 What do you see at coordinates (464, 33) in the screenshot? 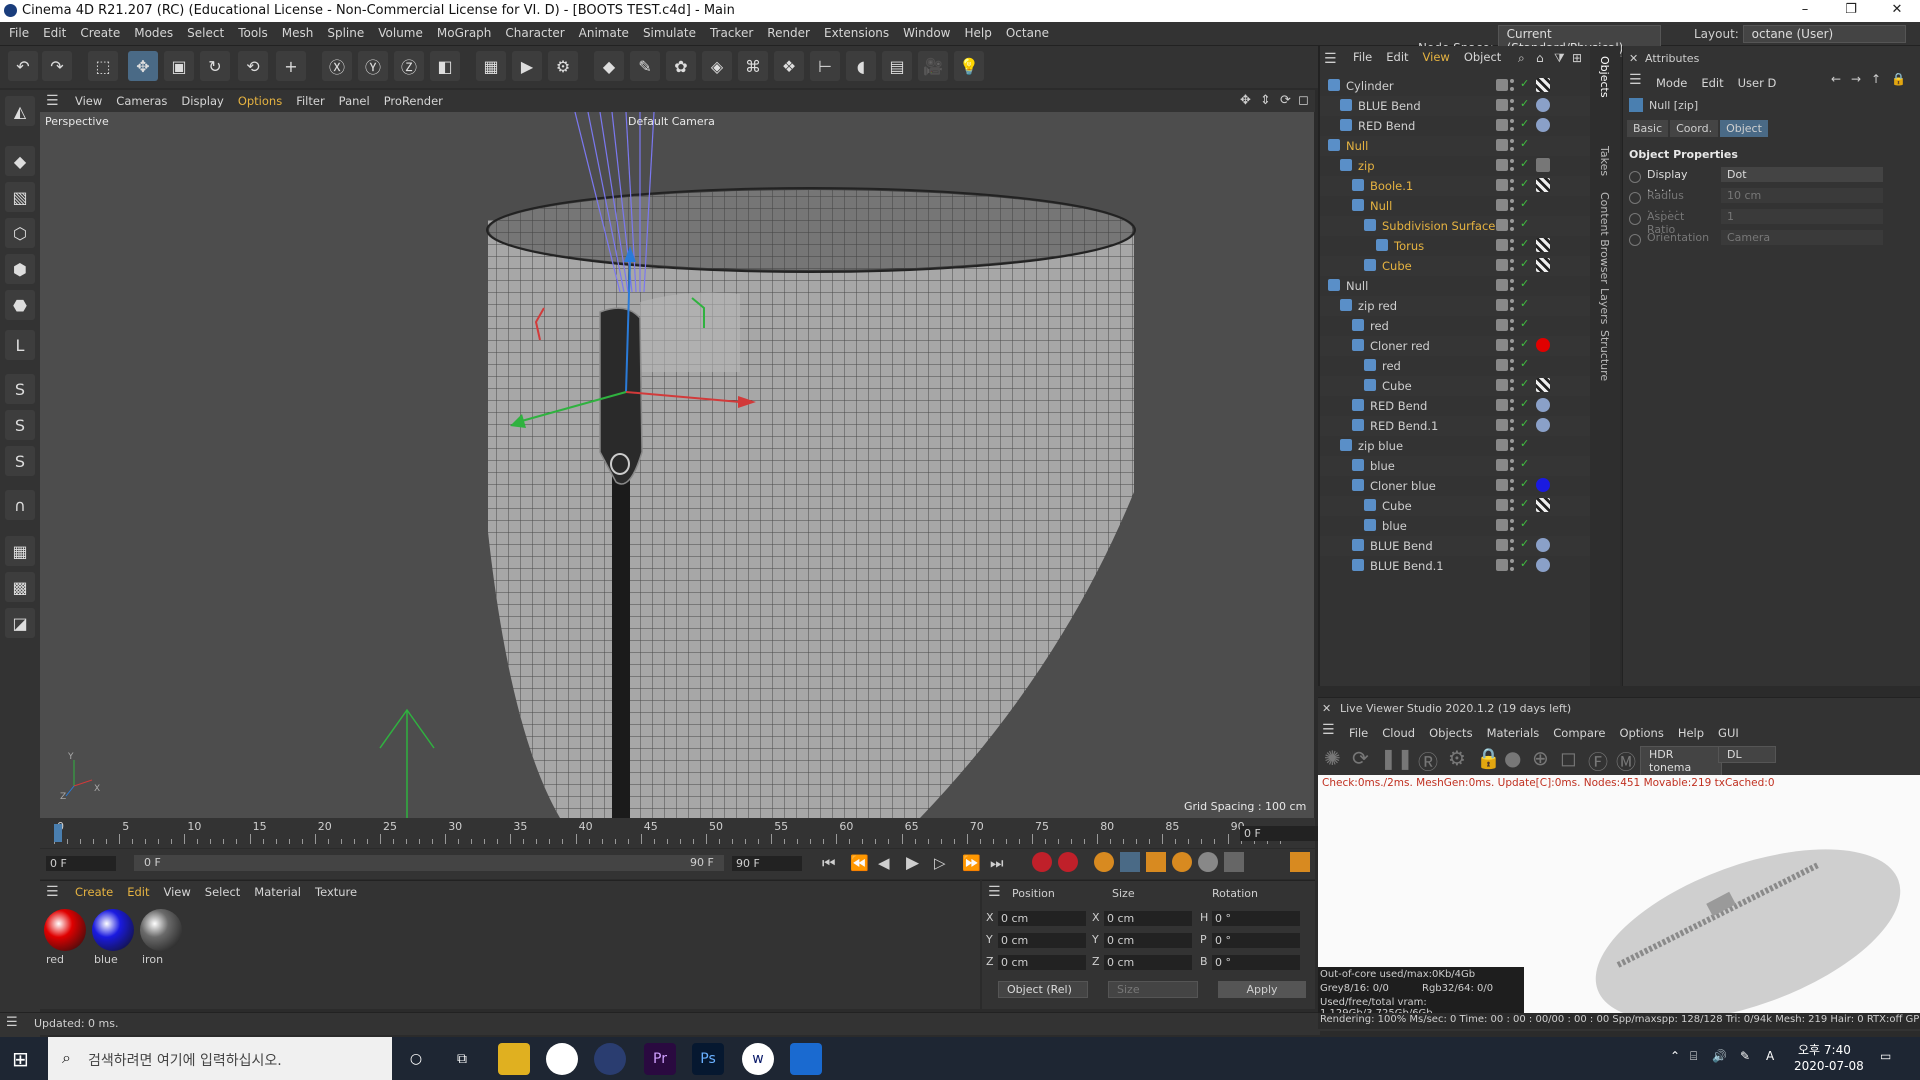
I see `menu-mograph: MoGraph` at bounding box center [464, 33].